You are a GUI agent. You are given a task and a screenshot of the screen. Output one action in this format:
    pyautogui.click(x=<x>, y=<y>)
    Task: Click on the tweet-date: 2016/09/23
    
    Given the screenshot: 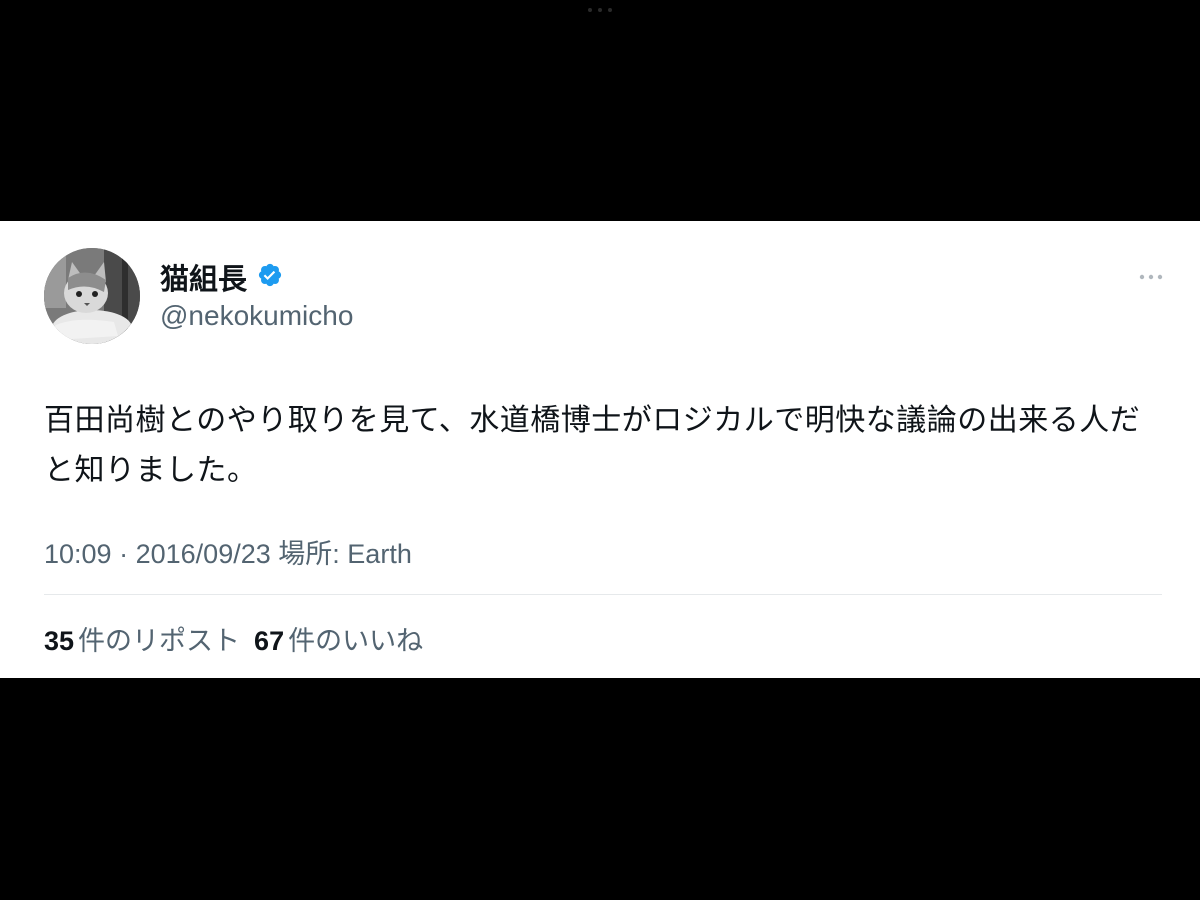 What is the action you would take?
    pyautogui.click(x=203, y=554)
    